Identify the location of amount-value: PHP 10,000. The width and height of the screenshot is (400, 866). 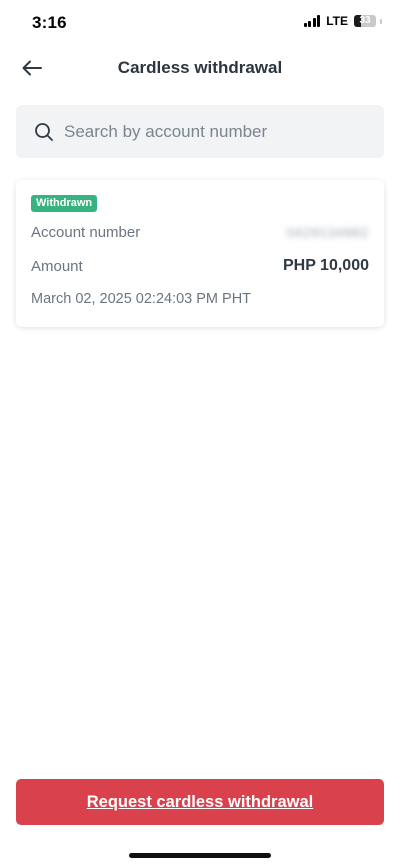
(326, 265).